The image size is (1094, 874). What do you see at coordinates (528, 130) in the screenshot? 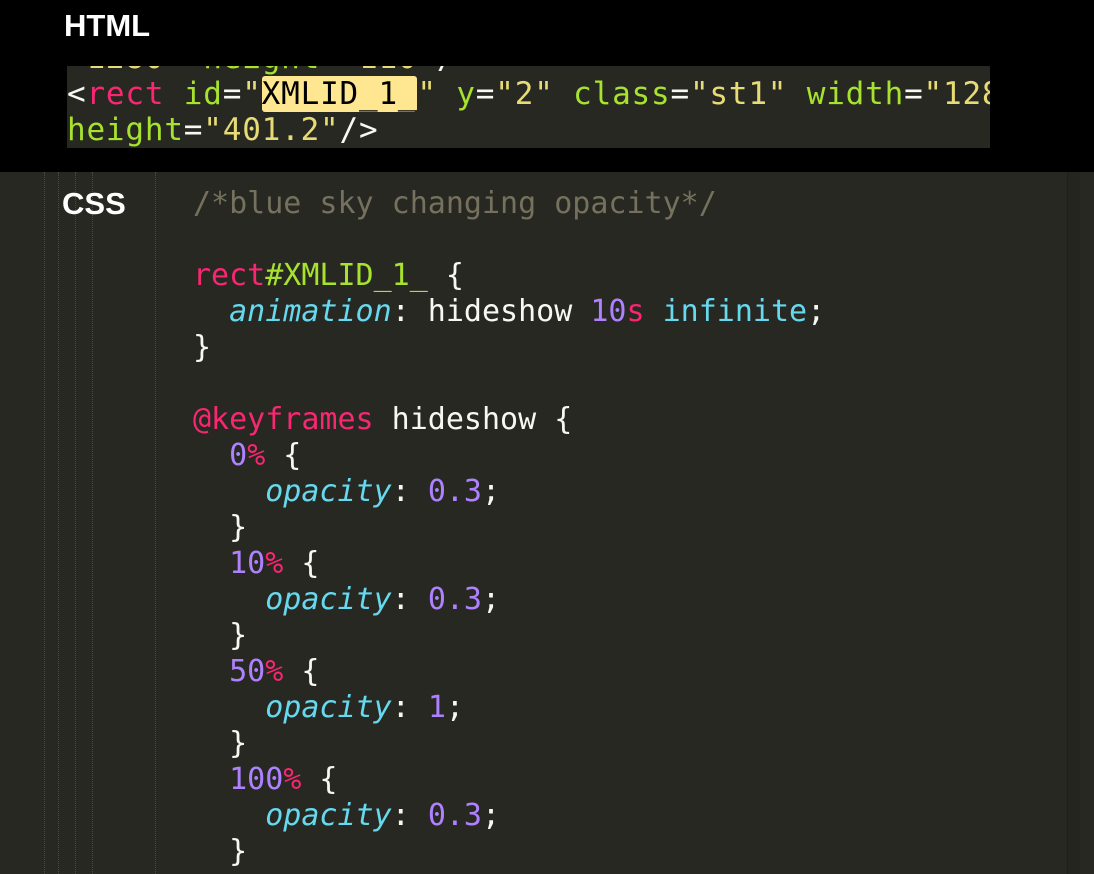
I see `code-line: height="401.2"/>` at bounding box center [528, 130].